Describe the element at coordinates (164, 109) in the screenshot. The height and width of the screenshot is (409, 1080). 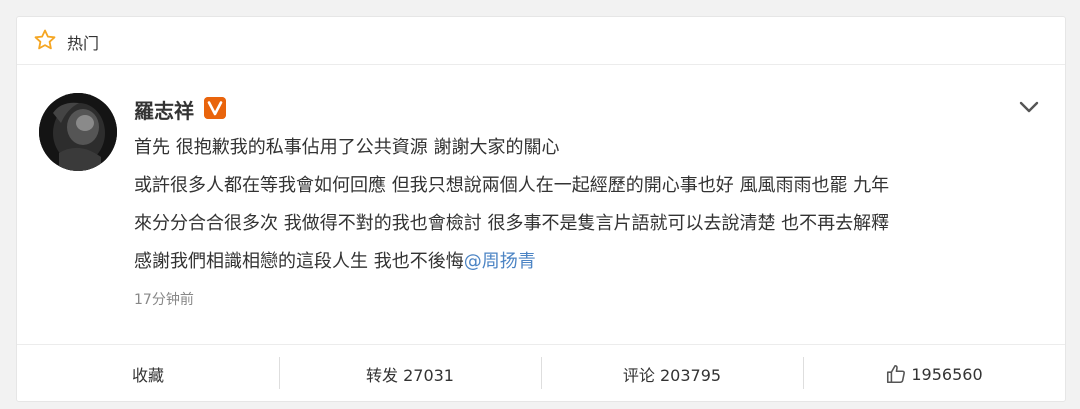
I see `post-username: 羅志祥` at that location.